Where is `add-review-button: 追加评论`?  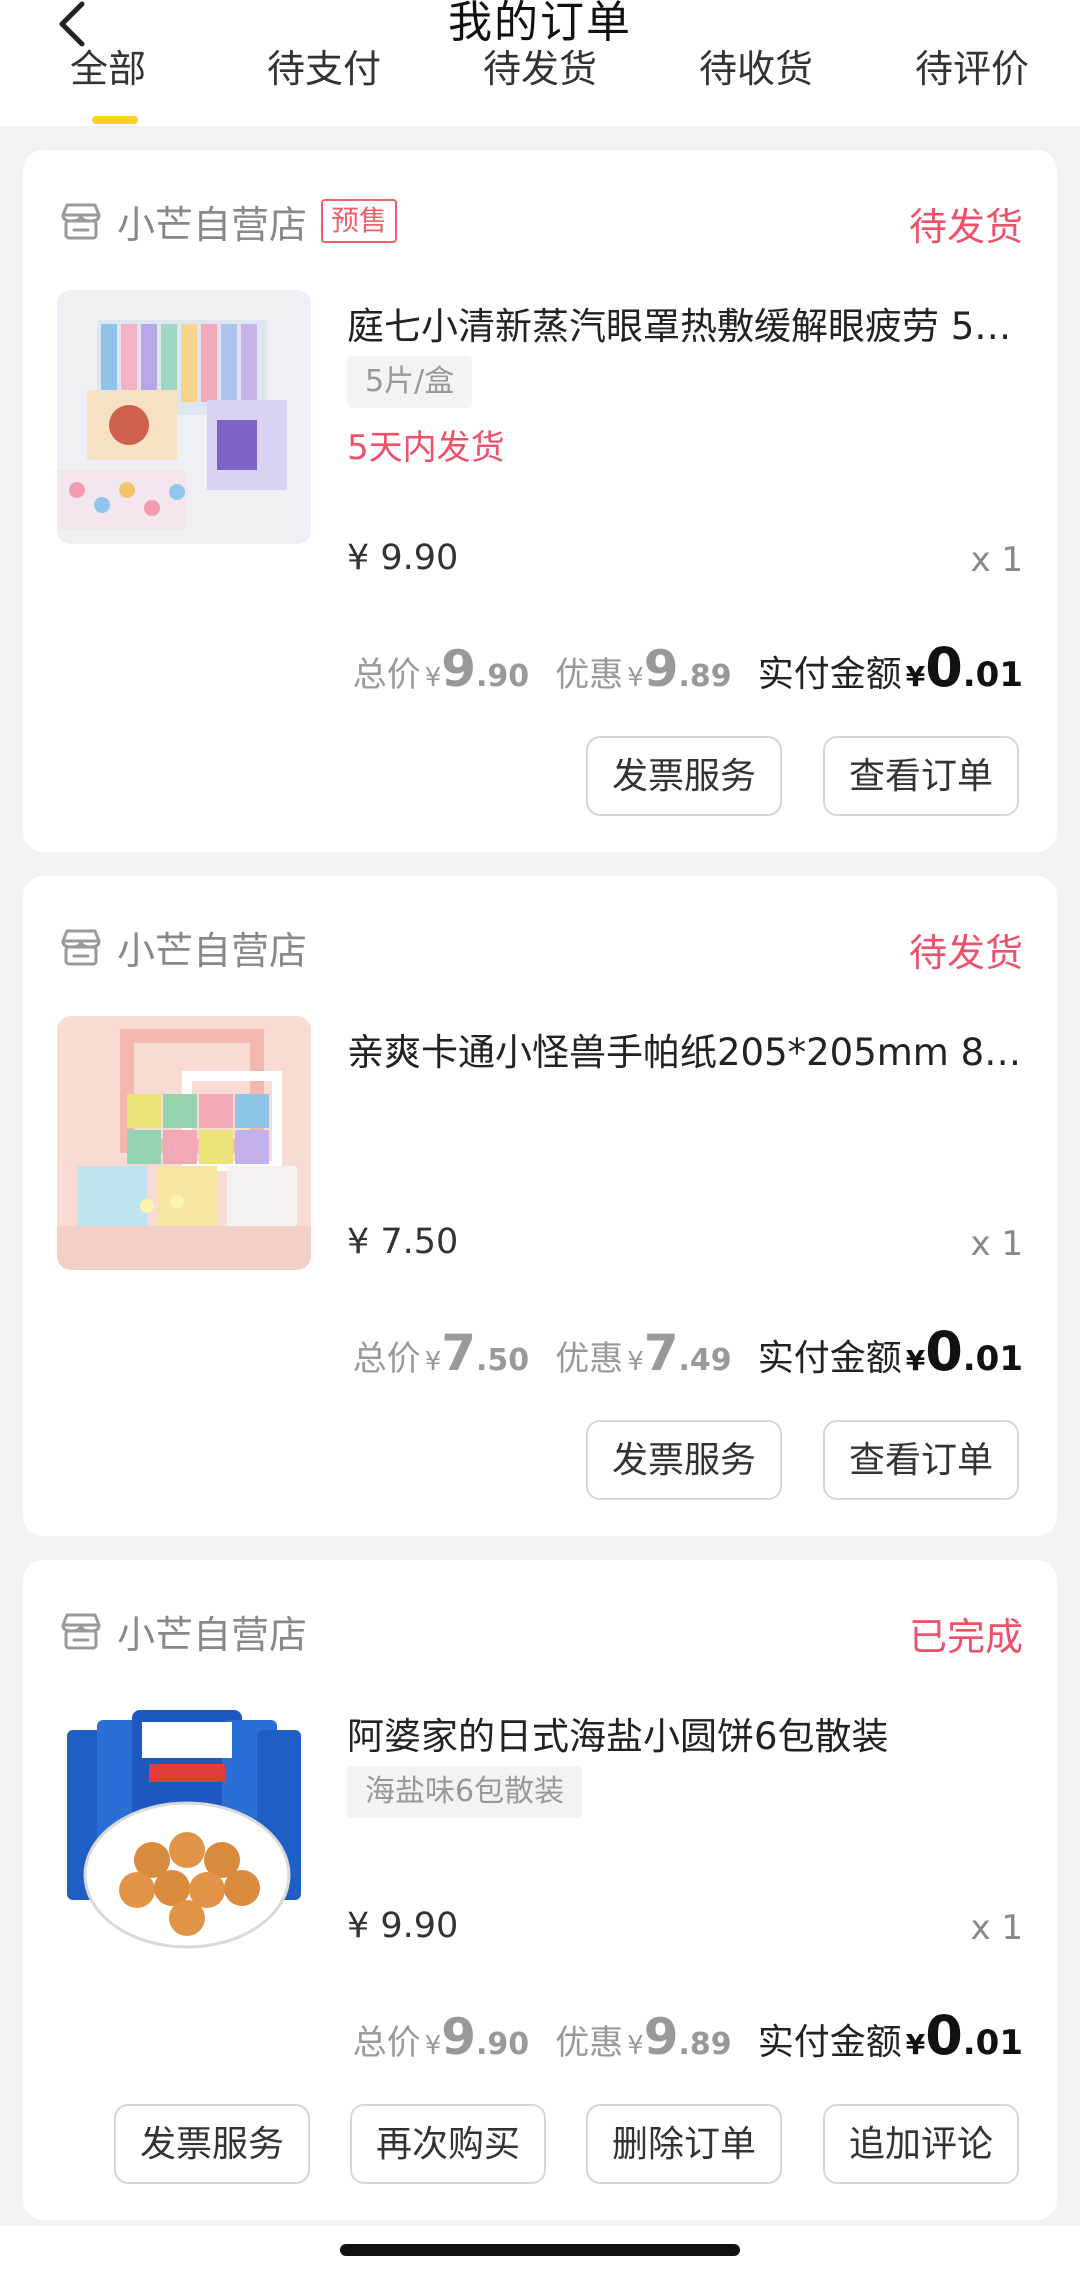
add-review-button: 追加评论 is located at coordinates (921, 2144).